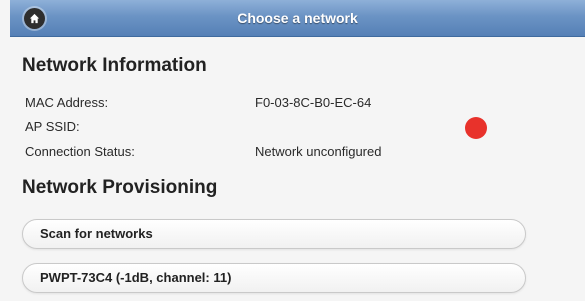 The height and width of the screenshot is (301, 585). I want to click on network-item: PWPT-73C4 (-1dB, channel: 11), so click(274, 278).